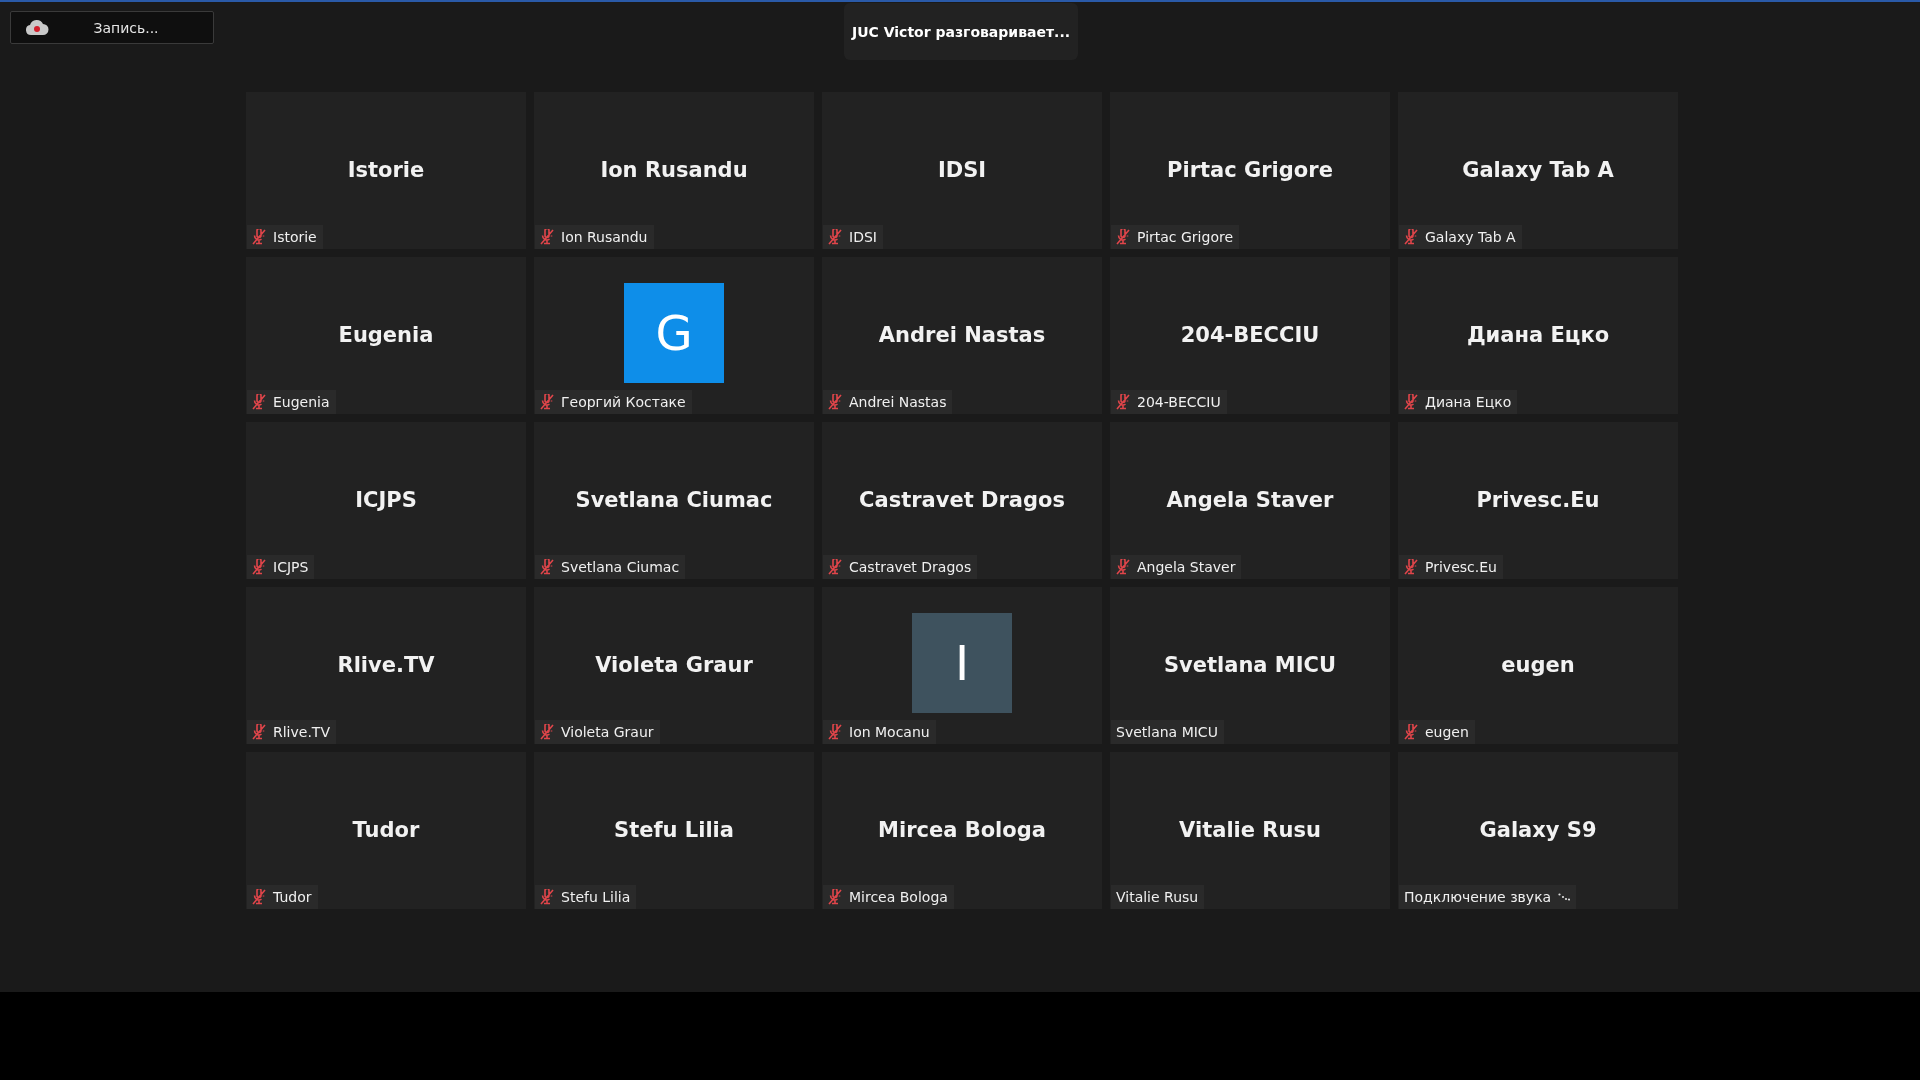 The width and height of the screenshot is (1920, 1080). I want to click on name-label: eugen, so click(1437, 732).